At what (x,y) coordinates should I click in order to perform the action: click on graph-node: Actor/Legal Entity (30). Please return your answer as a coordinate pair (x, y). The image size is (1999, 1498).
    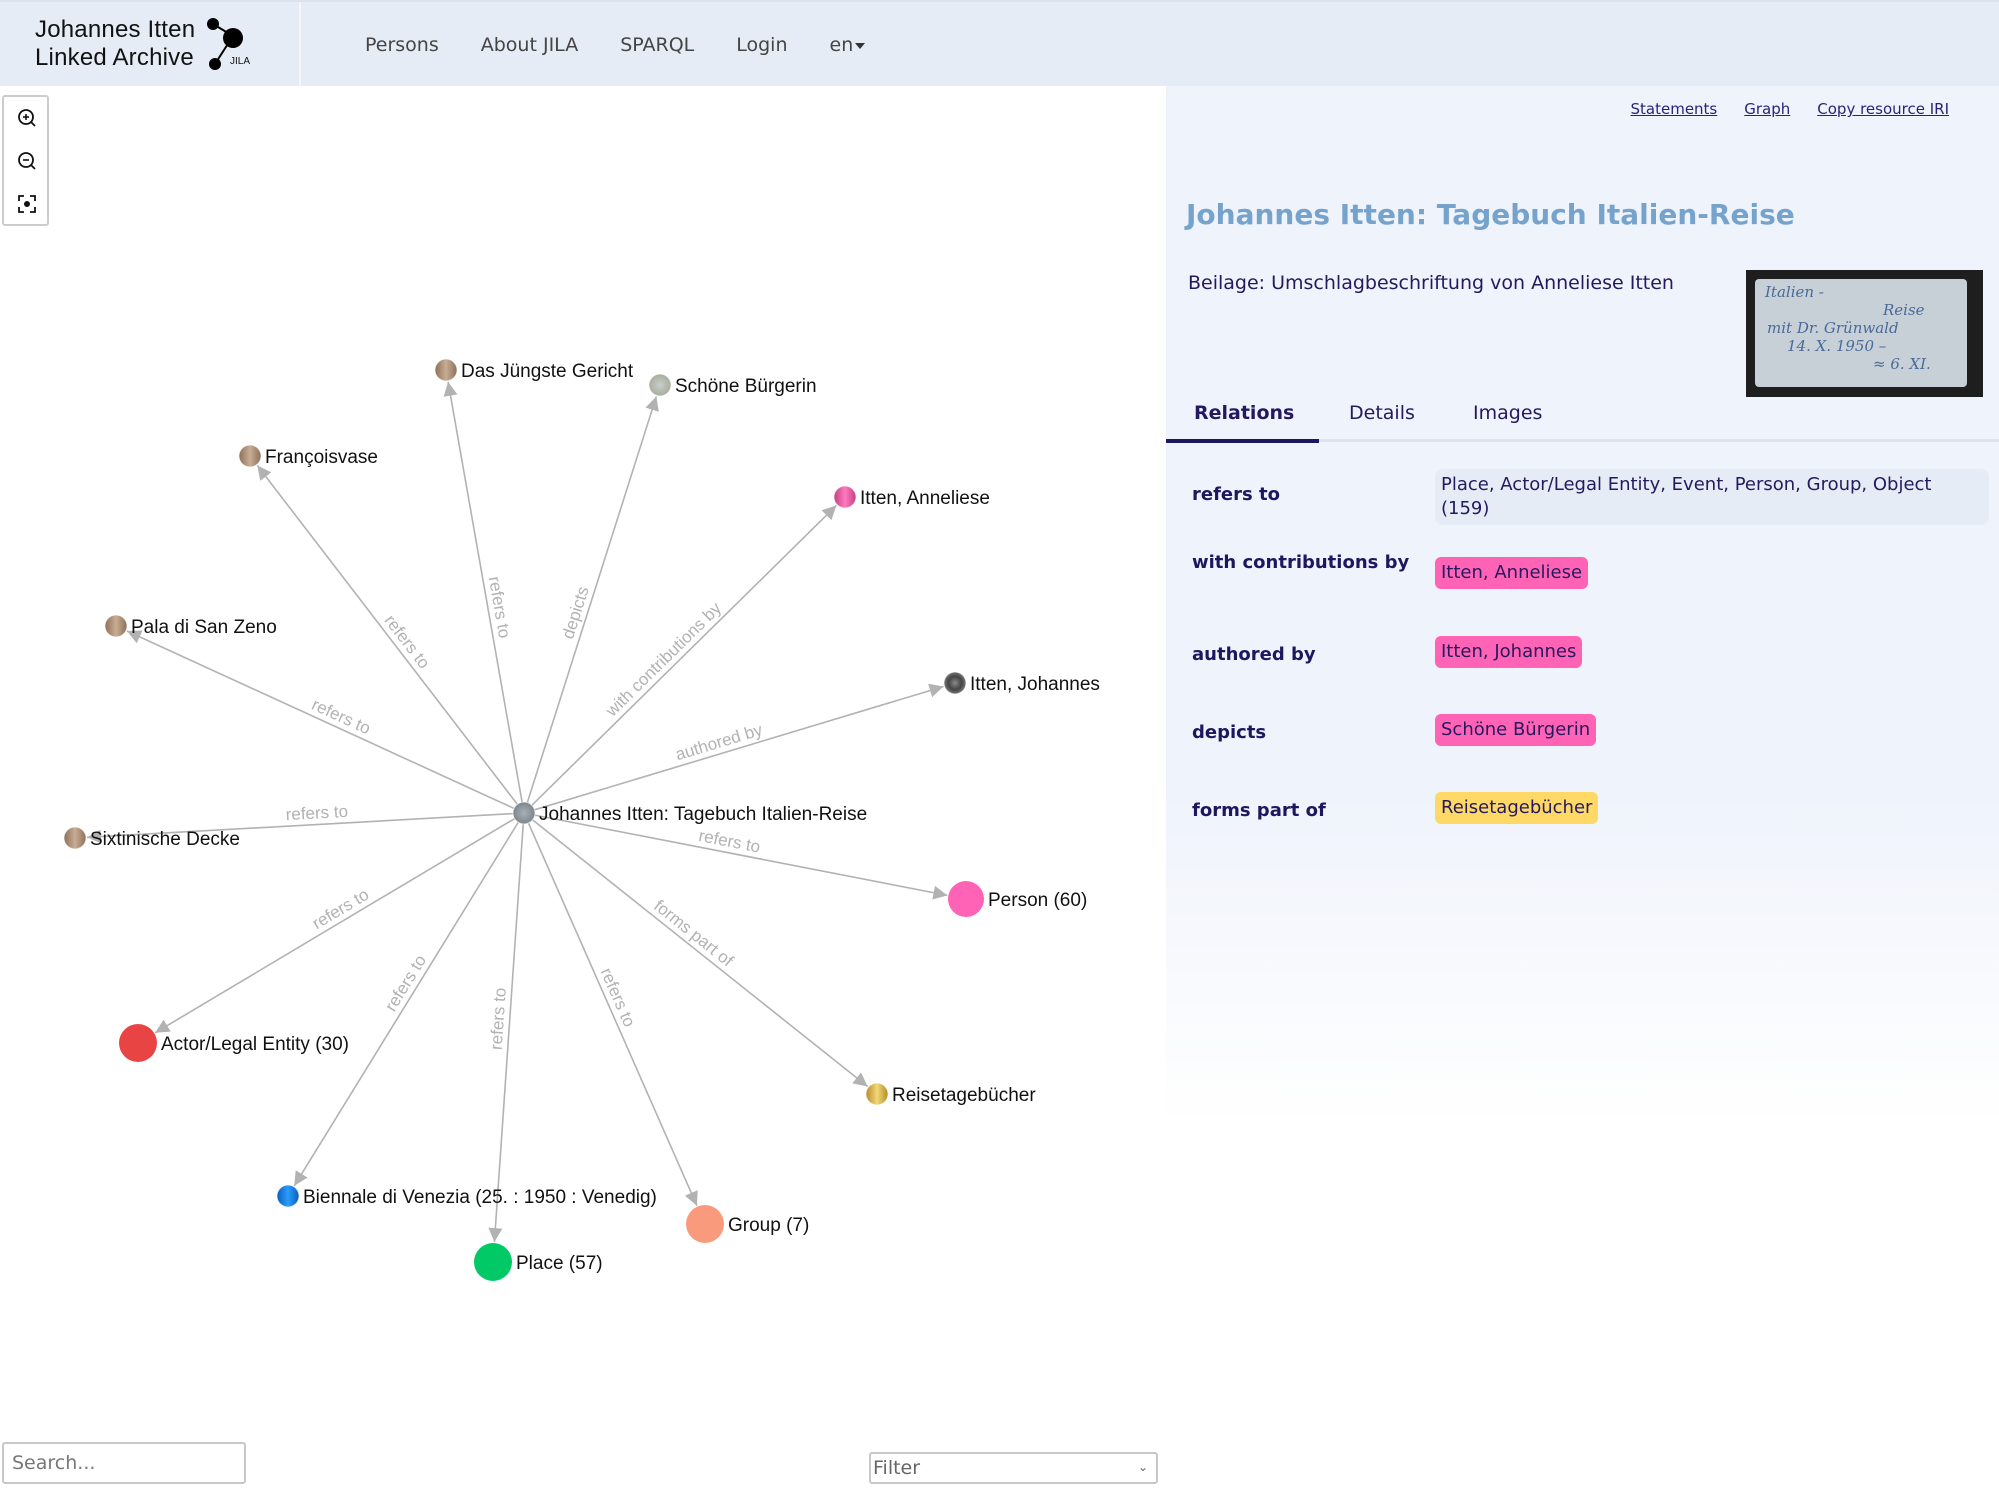
    Looking at the image, I should click on (234, 1043).